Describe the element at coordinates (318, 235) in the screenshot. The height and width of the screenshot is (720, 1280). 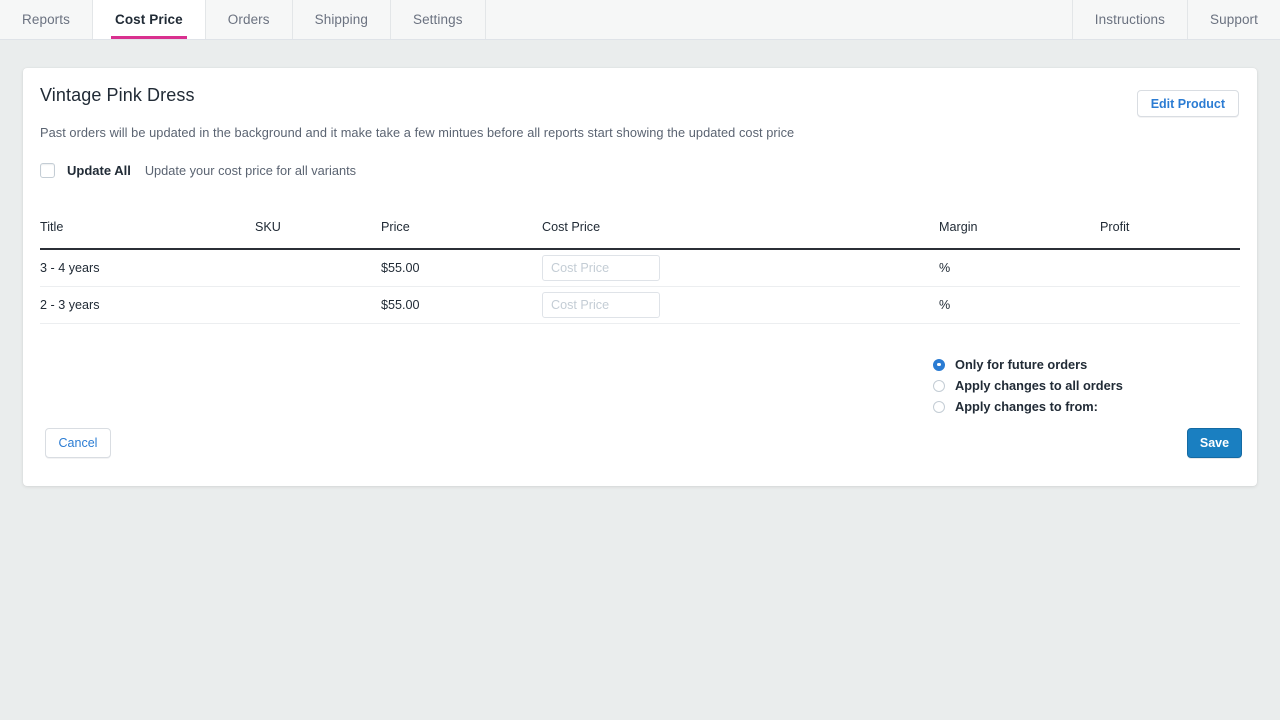
I see `column-header-sku: SKU` at that location.